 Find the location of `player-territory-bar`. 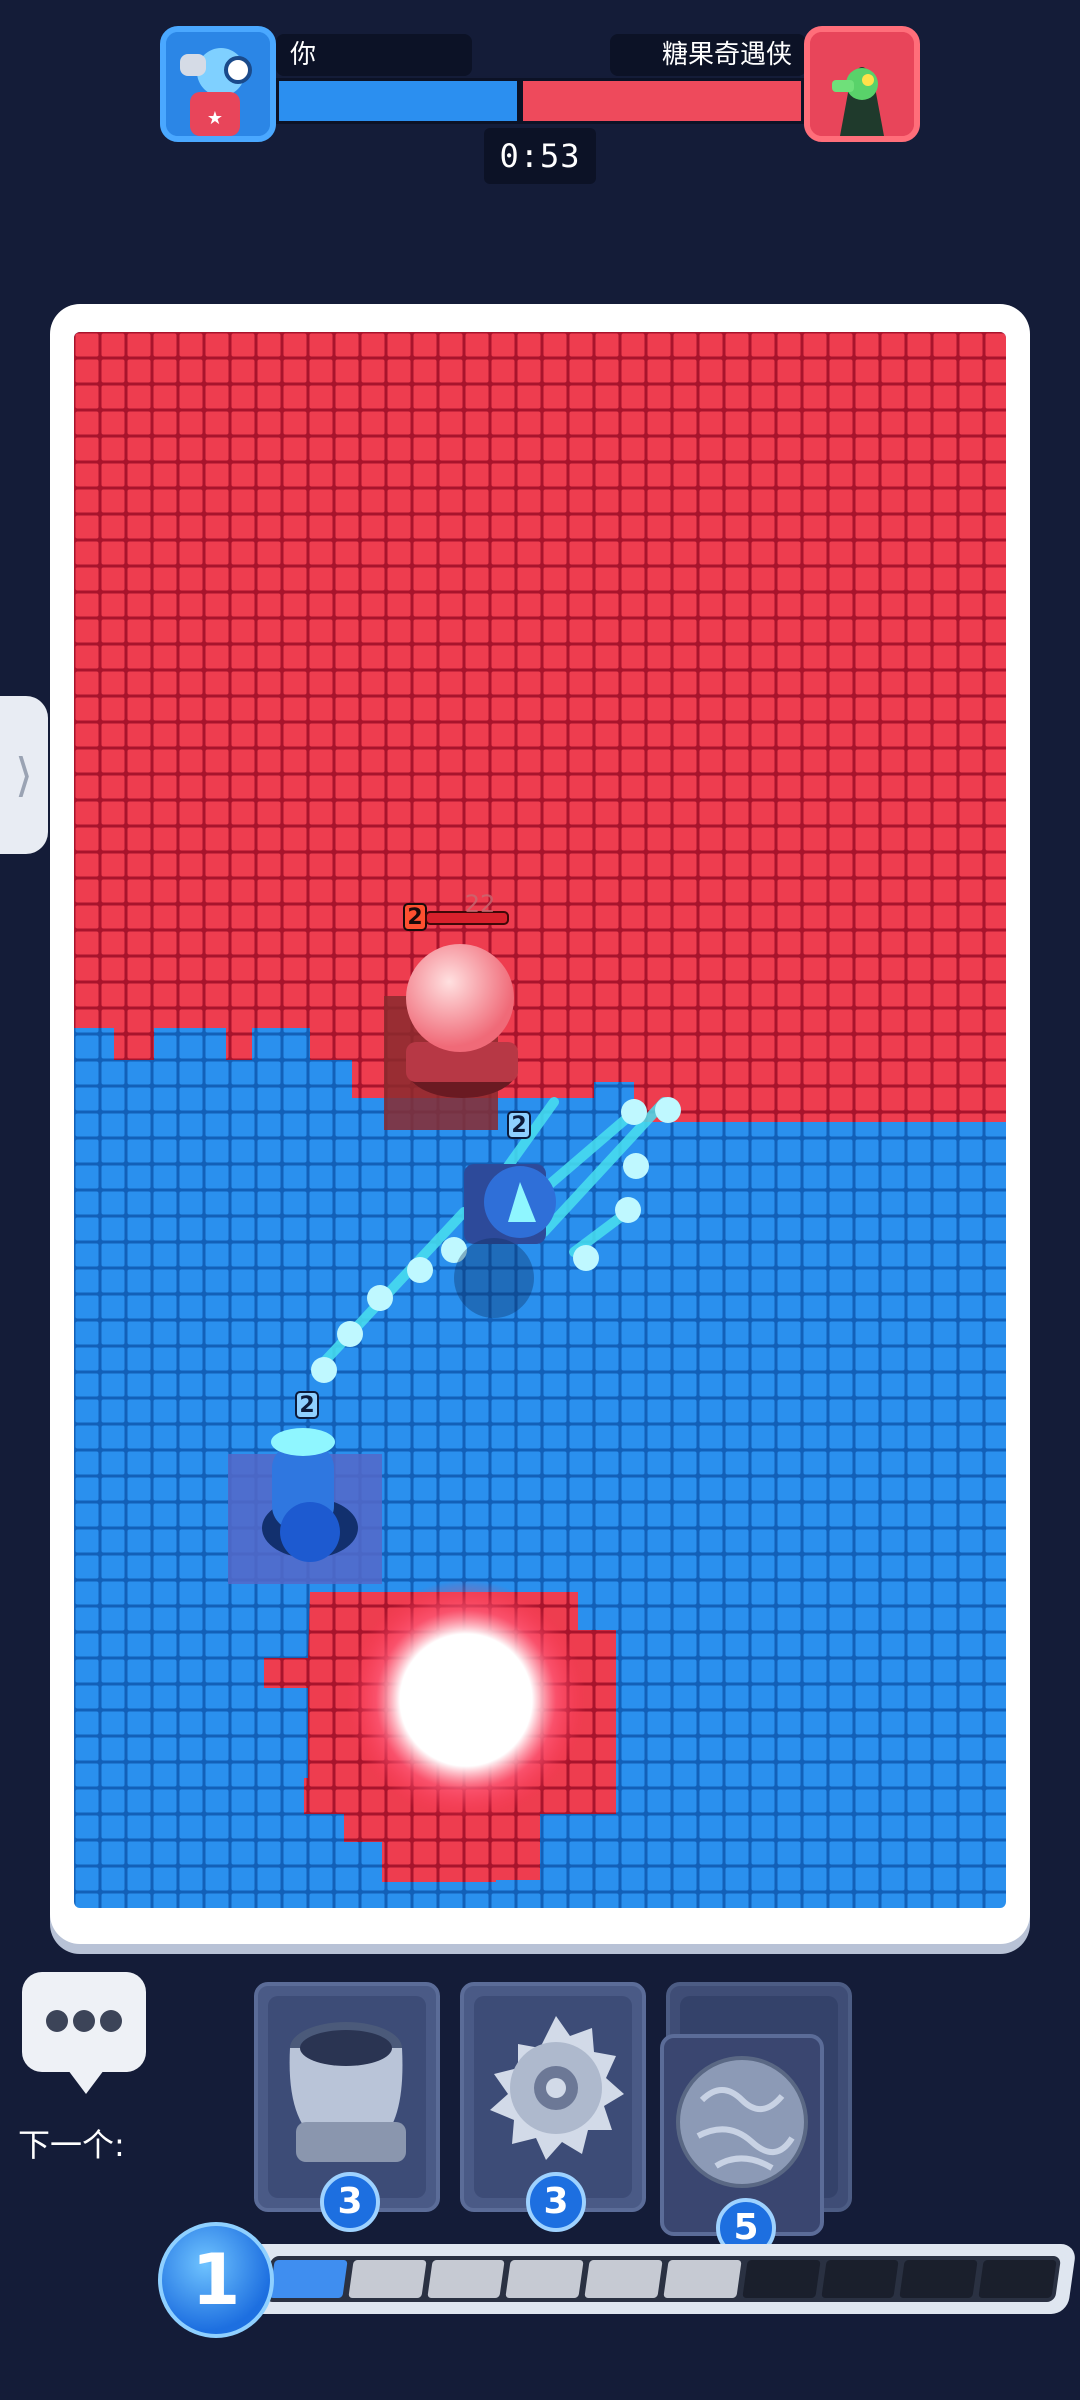

player-territory-bar is located at coordinates (398, 101).